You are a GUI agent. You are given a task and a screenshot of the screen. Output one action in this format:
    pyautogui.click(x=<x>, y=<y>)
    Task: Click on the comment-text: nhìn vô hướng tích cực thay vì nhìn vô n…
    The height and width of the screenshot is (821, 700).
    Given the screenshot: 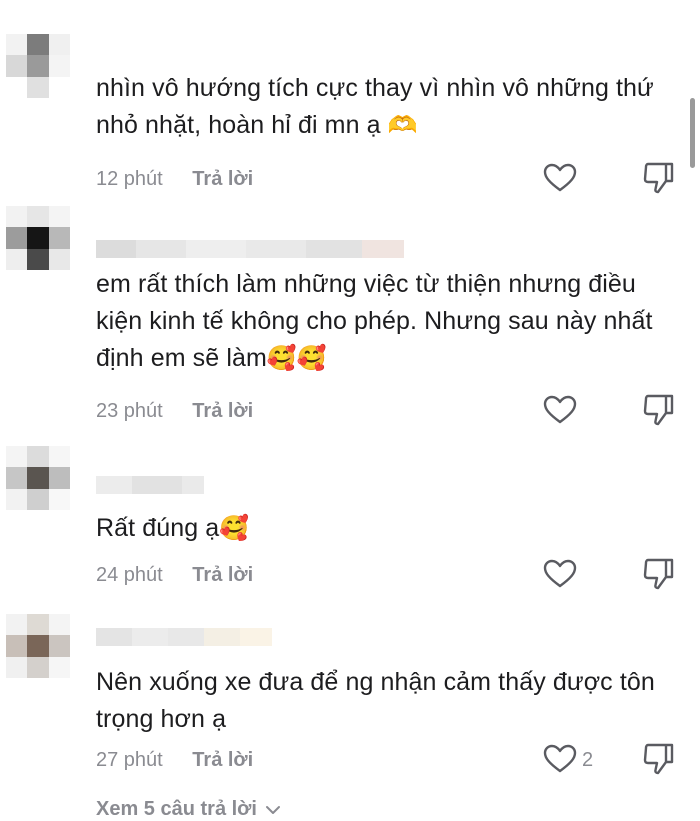 What is the action you would take?
    pyautogui.click(x=383, y=107)
    